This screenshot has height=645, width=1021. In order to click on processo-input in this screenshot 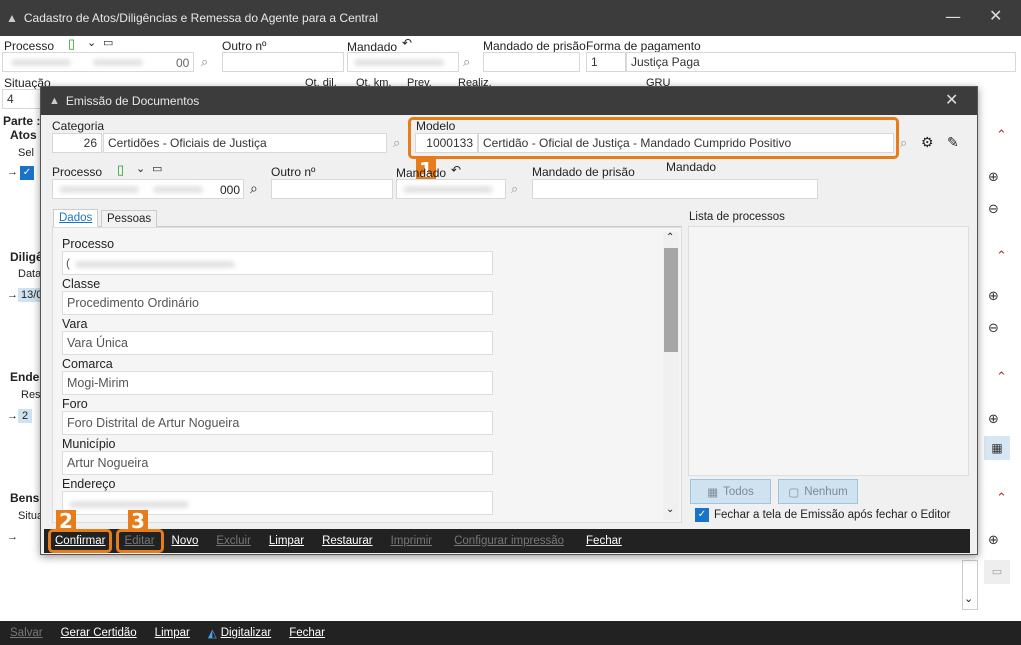, I will do `click(98, 62)`.